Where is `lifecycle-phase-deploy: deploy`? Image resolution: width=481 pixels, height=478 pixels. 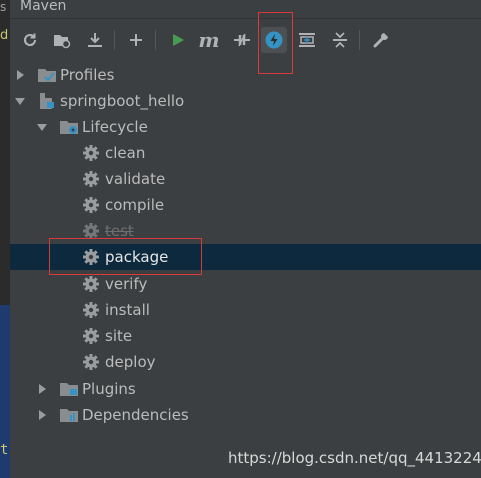 lifecycle-phase-deploy: deploy is located at coordinates (245, 362).